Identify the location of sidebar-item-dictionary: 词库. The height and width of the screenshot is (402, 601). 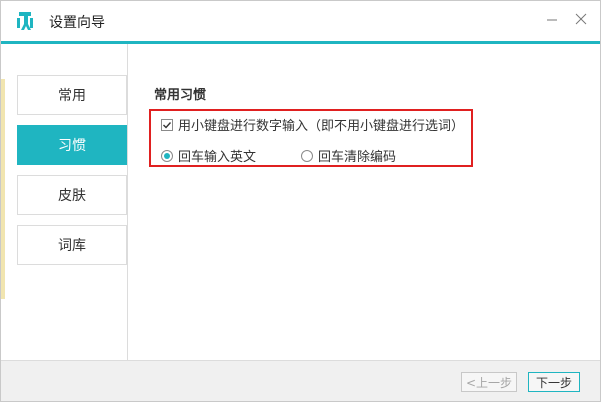
(72, 245).